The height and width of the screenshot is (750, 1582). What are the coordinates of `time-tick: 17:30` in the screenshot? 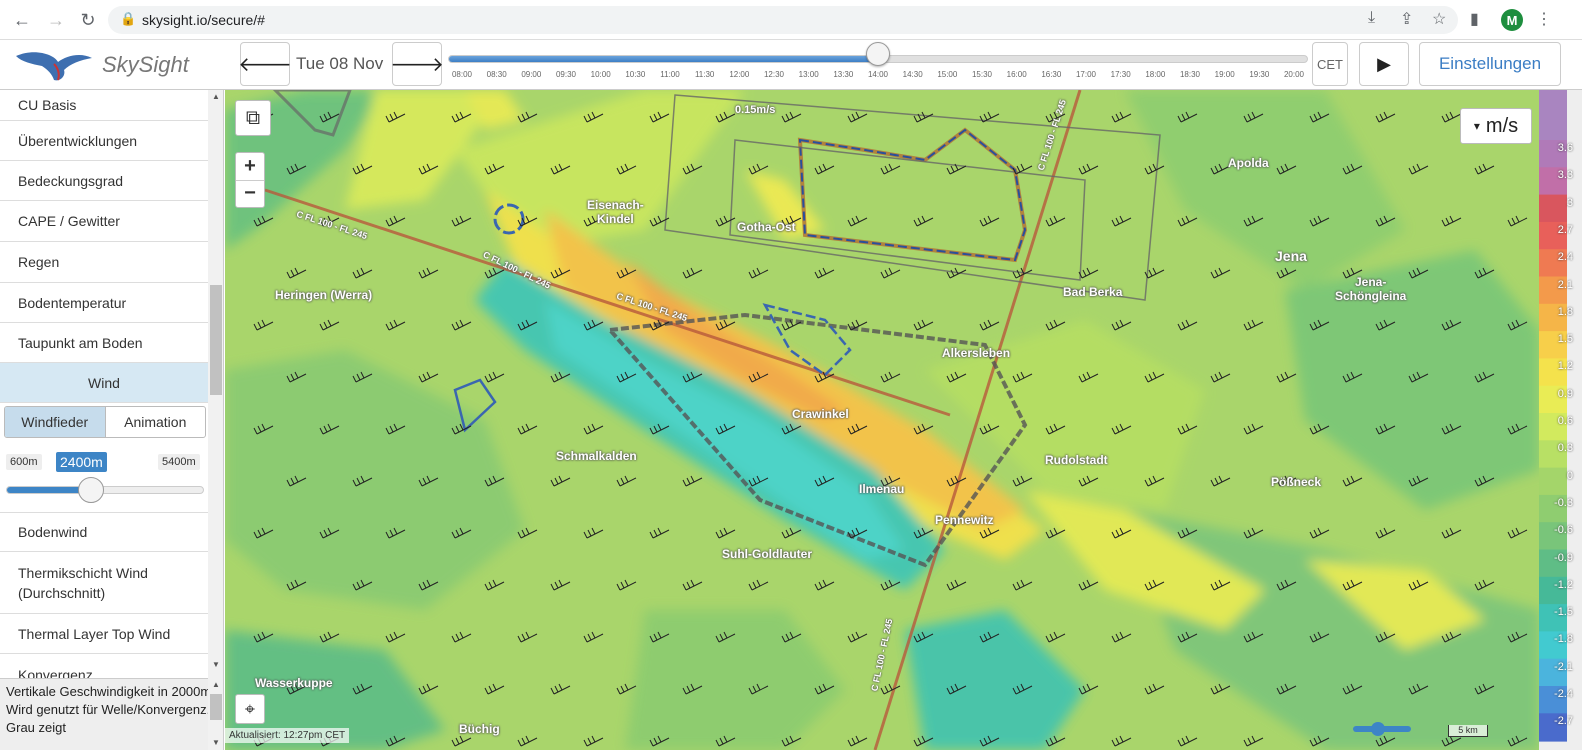 It's located at (1120, 74).